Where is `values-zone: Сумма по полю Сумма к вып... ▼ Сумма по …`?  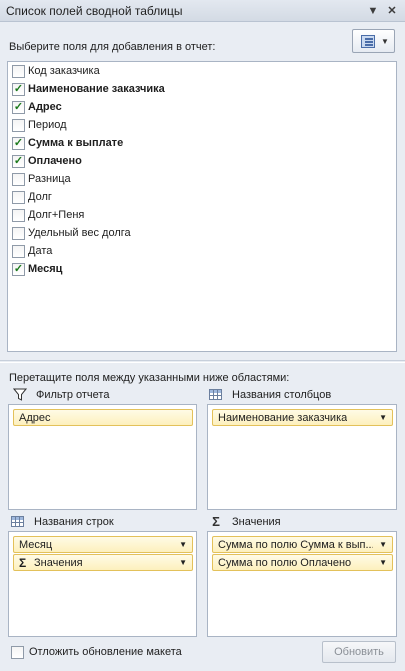
values-zone: Сумма по полю Сумма к вып... ▼ Сумма по … is located at coordinates (302, 584).